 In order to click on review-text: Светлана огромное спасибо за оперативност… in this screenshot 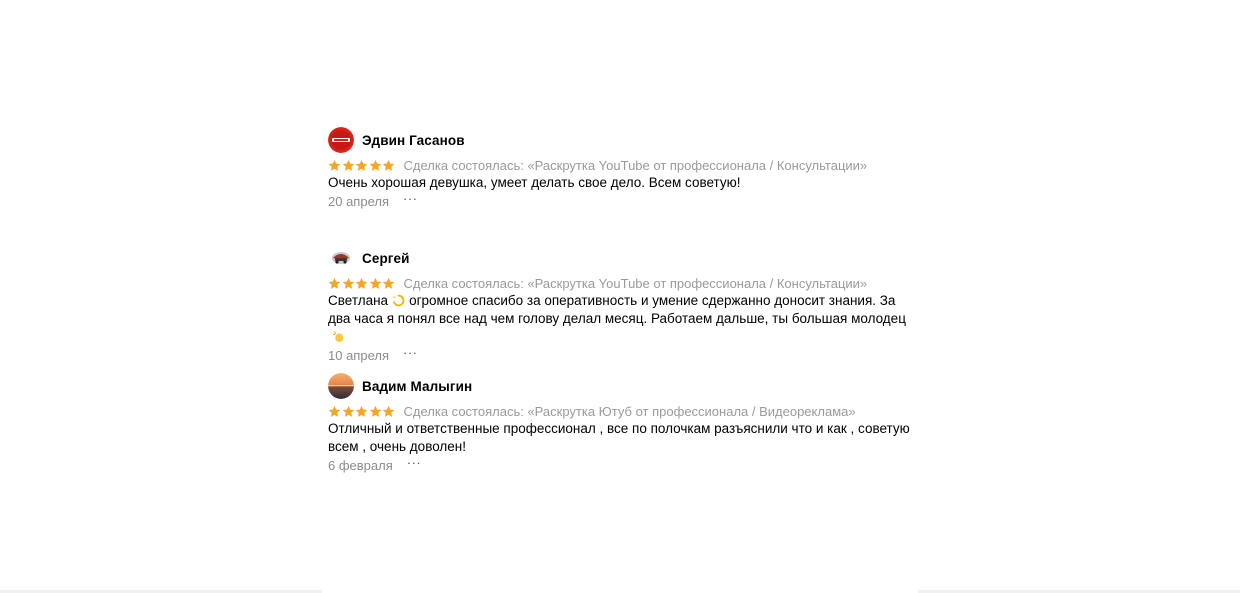, I will do `click(623, 319)`.